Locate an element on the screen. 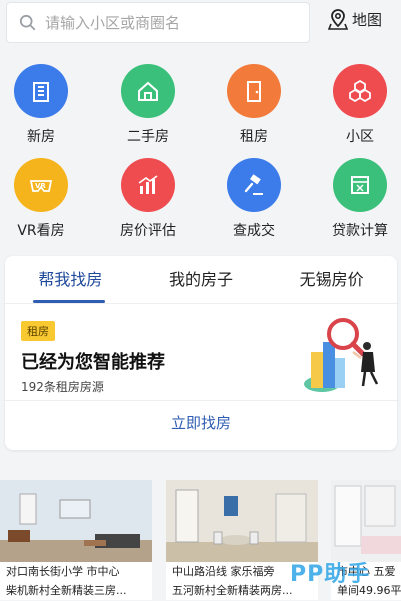 Image resolution: width=401 pixels, height=601 pixels. tab-my-house: 我的房子 is located at coordinates (201, 279).